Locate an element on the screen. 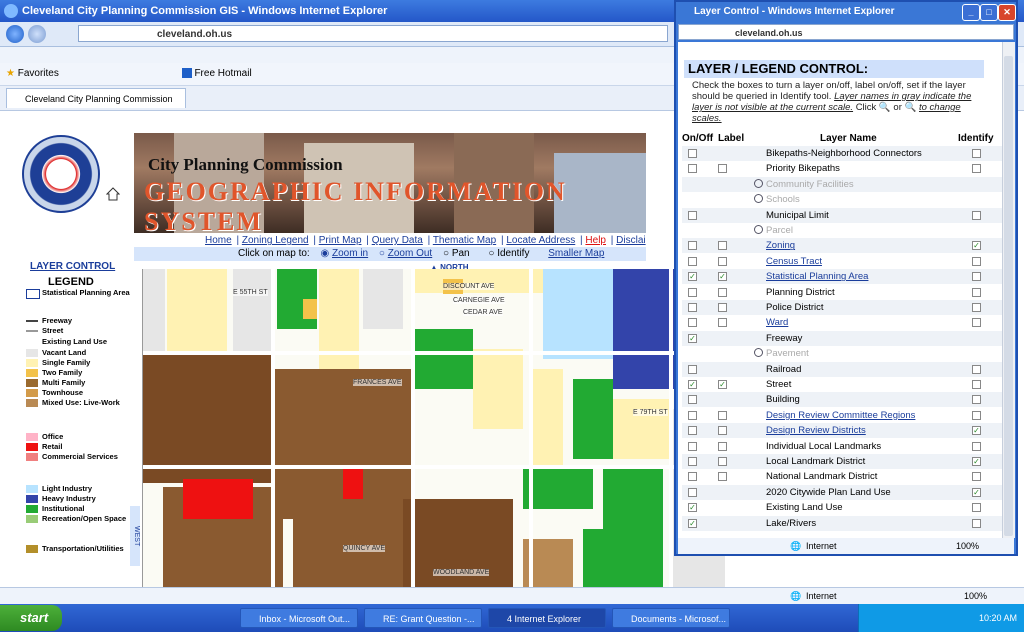 The width and height of the screenshot is (1024, 632). link-query-data: Query Data is located at coordinates (397, 240).